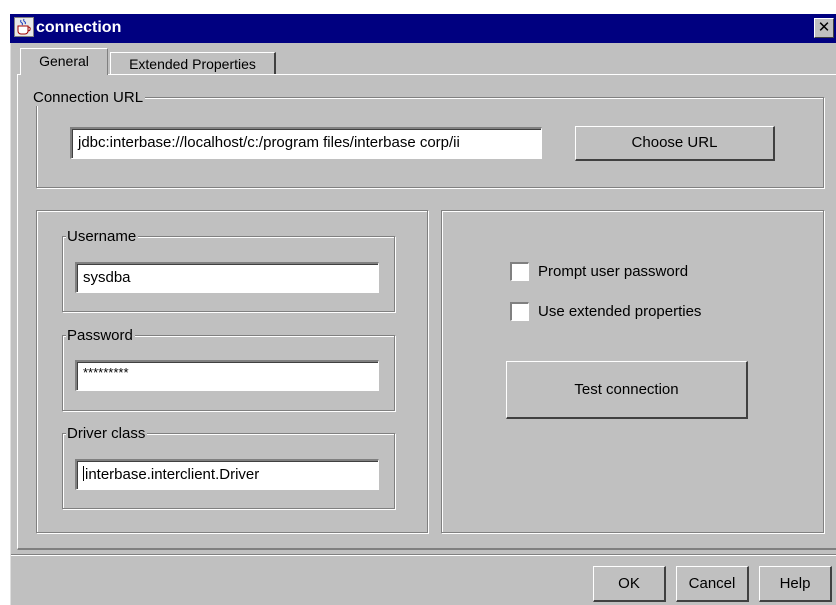 This screenshot has width=836, height=605. What do you see at coordinates (24, 27) in the screenshot?
I see `java-cup-icon` at bounding box center [24, 27].